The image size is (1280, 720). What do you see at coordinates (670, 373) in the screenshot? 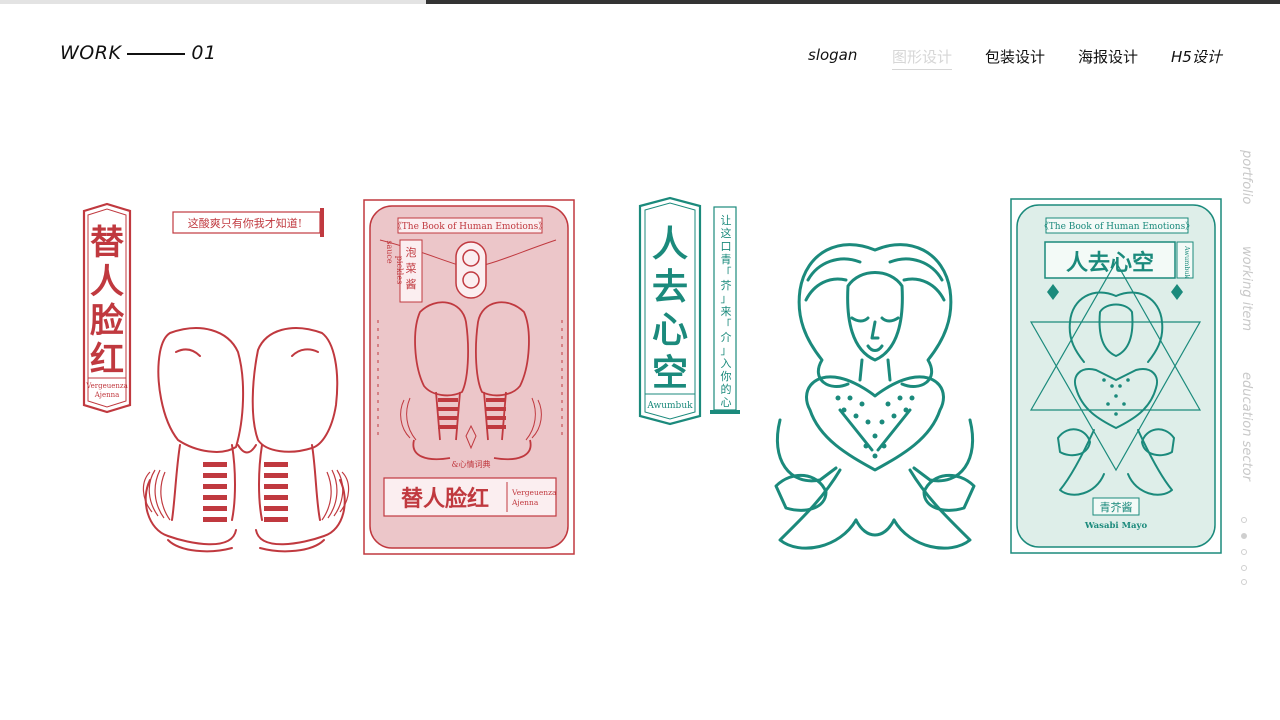
I see `teal-title-char-4: 空` at bounding box center [670, 373].